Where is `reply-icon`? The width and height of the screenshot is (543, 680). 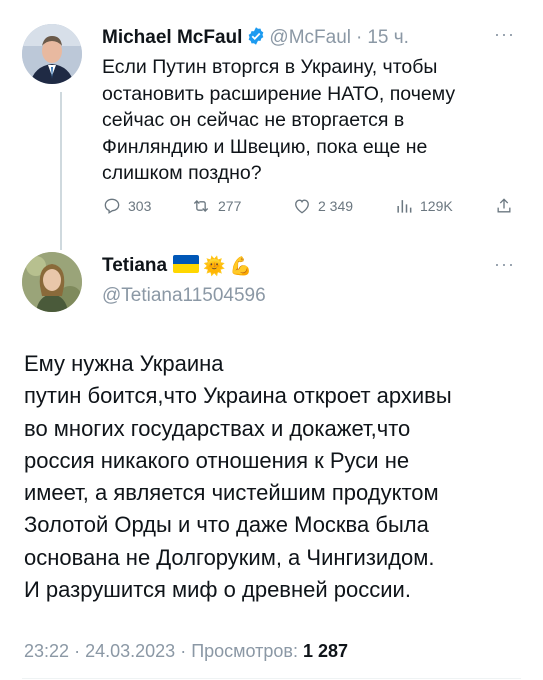 reply-icon is located at coordinates (112, 206).